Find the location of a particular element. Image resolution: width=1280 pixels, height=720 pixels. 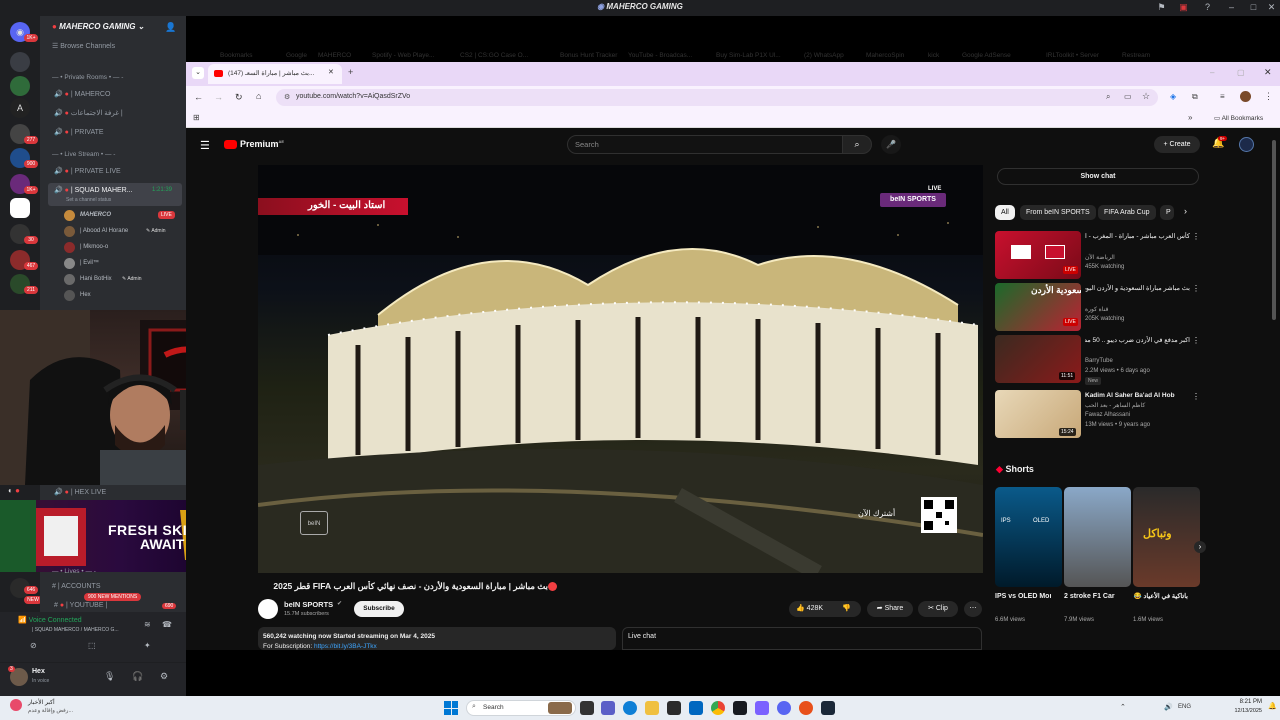

server-icon: A is located at coordinates (20, 108).